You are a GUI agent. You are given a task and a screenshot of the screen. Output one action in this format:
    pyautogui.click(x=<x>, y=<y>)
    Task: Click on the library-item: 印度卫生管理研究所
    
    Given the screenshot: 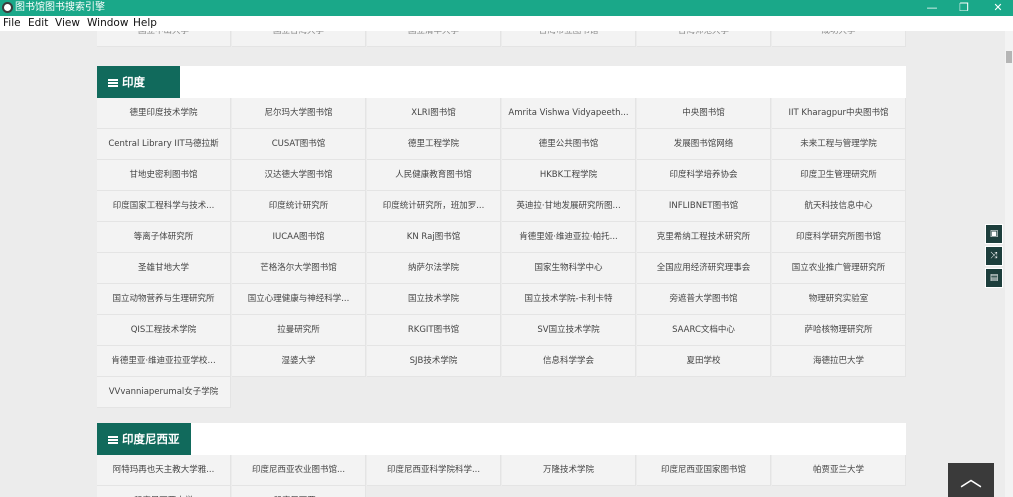 What is the action you would take?
    pyautogui.click(x=839, y=175)
    